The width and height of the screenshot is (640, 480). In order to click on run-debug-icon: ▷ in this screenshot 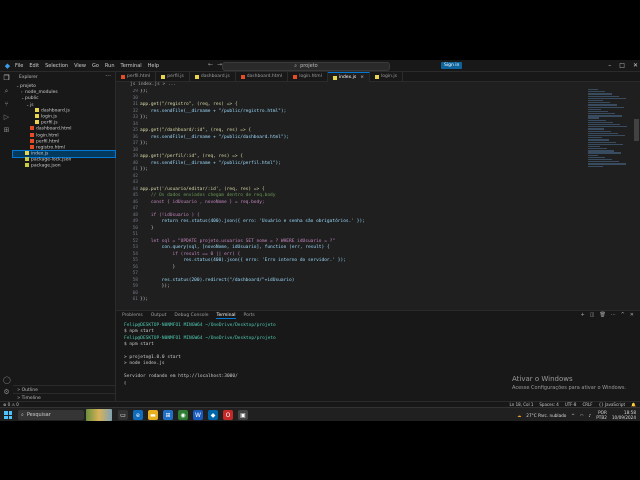, I will do `click(6, 117)`.